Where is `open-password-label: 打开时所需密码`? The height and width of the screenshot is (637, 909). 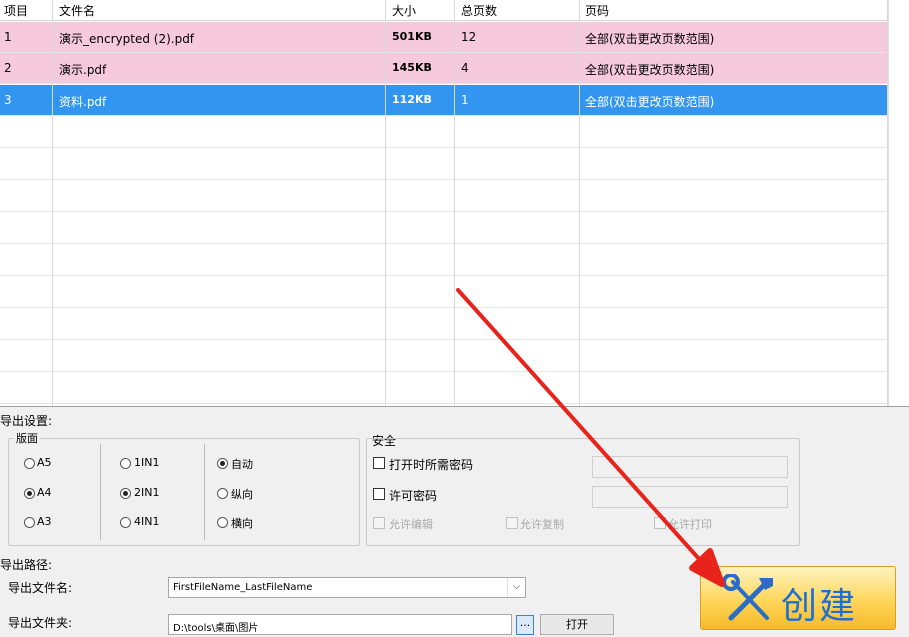 open-password-label: 打开时所需密码 is located at coordinates (431, 465).